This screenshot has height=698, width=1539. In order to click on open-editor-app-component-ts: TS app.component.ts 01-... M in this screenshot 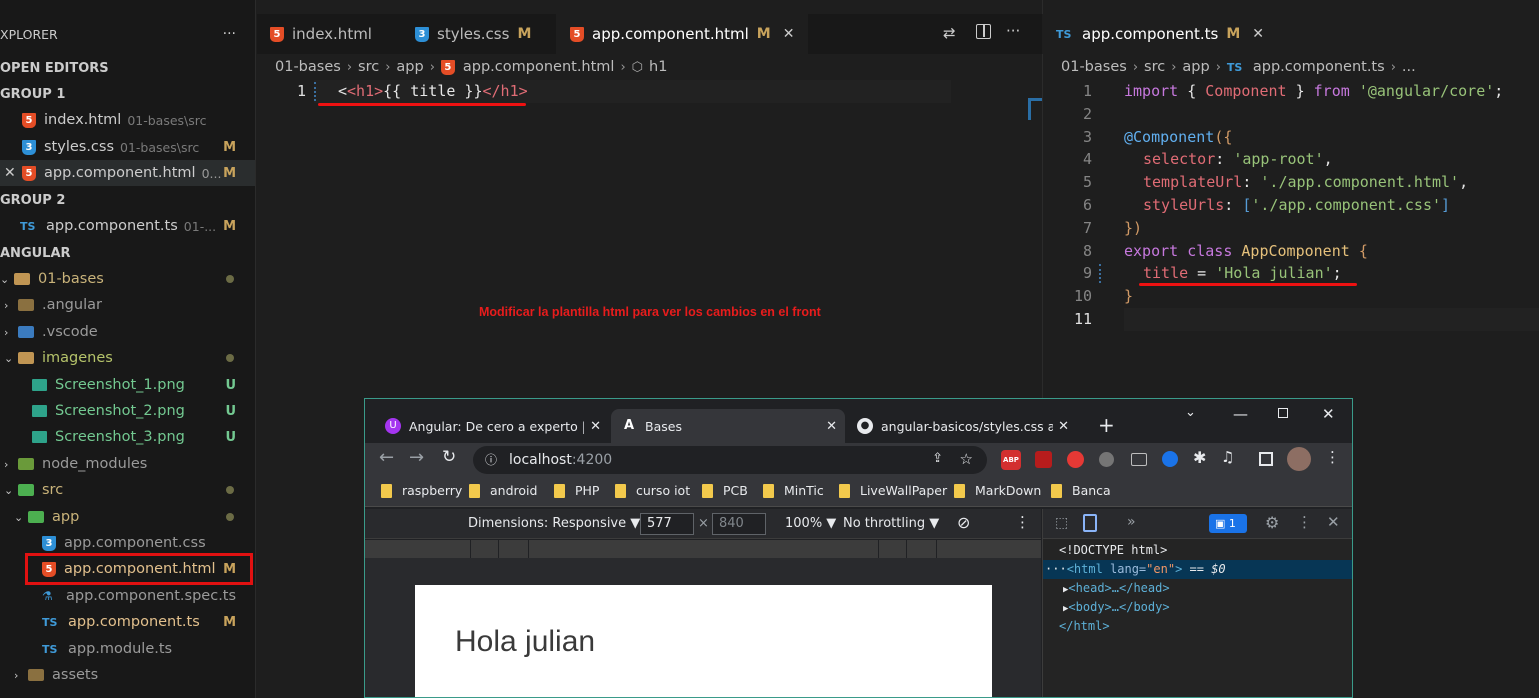, I will do `click(127, 226)`.